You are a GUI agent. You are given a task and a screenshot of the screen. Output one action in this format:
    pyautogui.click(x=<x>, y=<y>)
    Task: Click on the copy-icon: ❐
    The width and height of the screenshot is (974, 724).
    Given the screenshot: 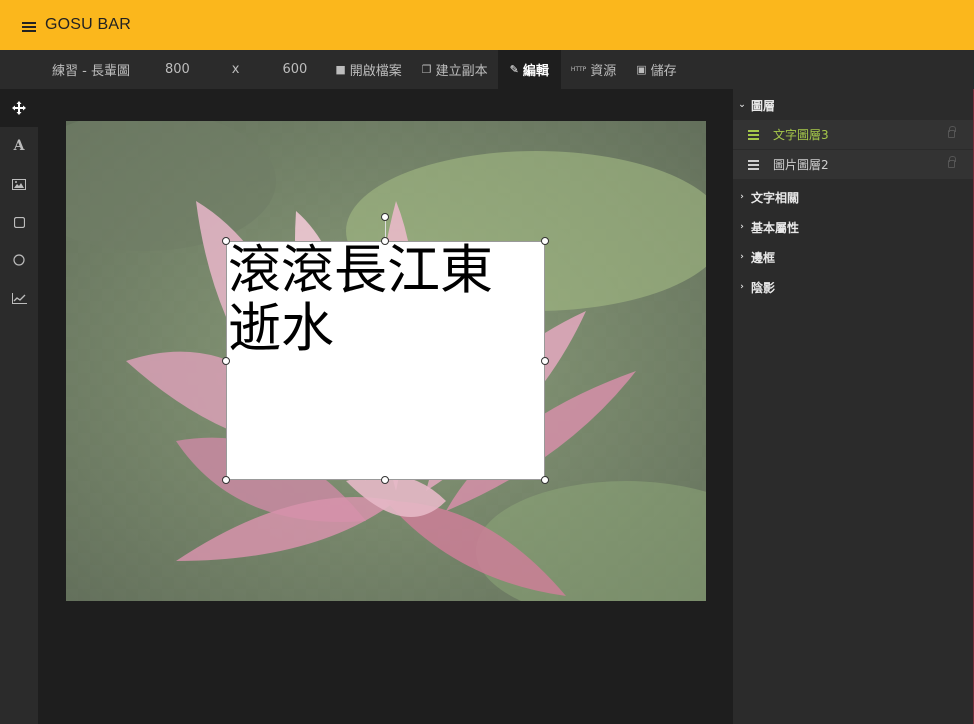 What is the action you would take?
    pyautogui.click(x=426, y=69)
    